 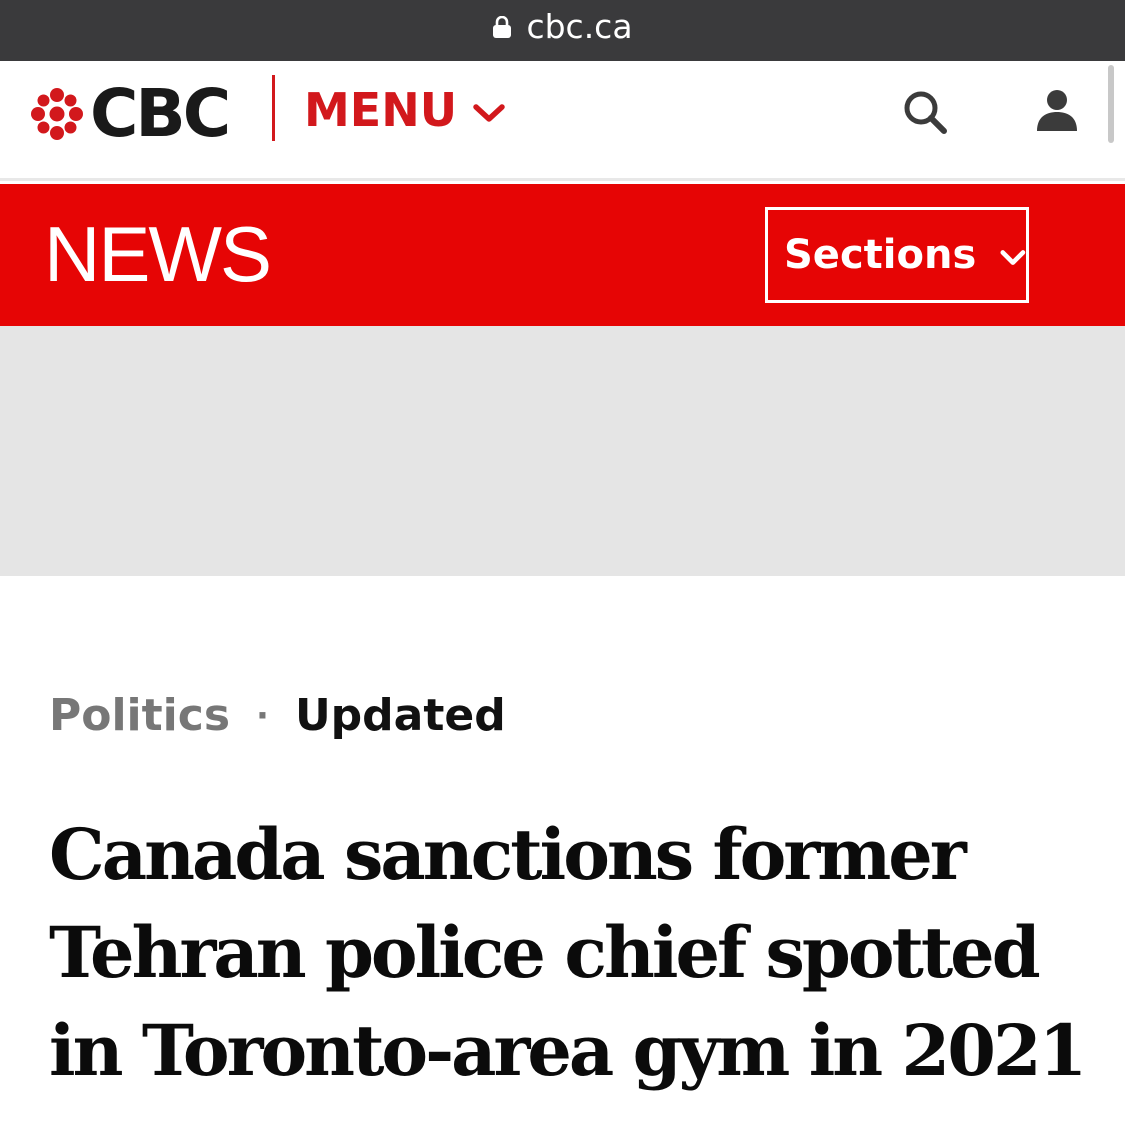 I want to click on news-banner: NEWS Sections, so click(x=562, y=255).